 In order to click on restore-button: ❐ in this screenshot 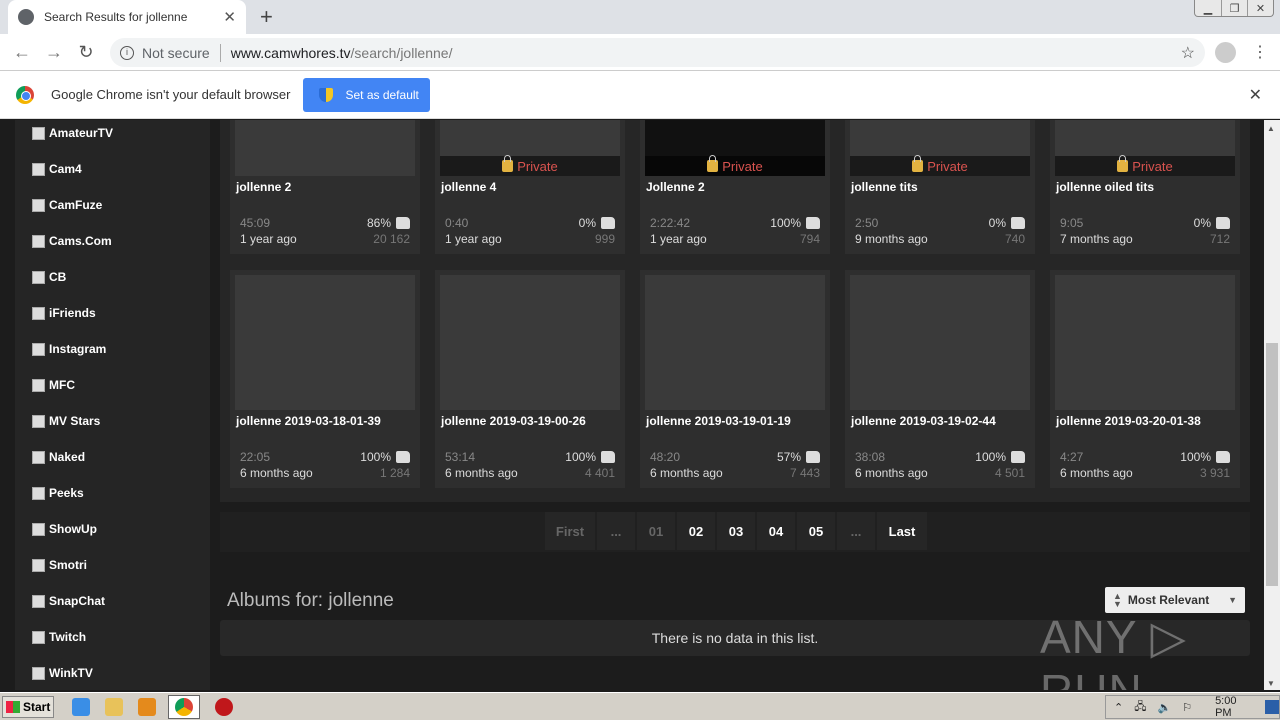, I will do `click(1234, 8)`.